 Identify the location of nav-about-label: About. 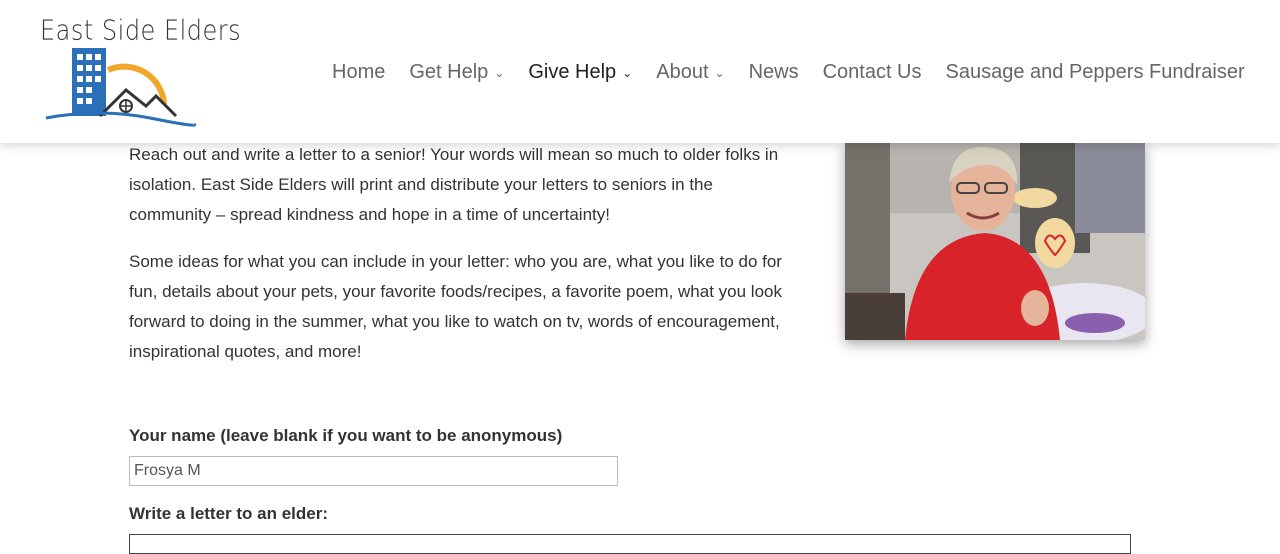
(682, 71).